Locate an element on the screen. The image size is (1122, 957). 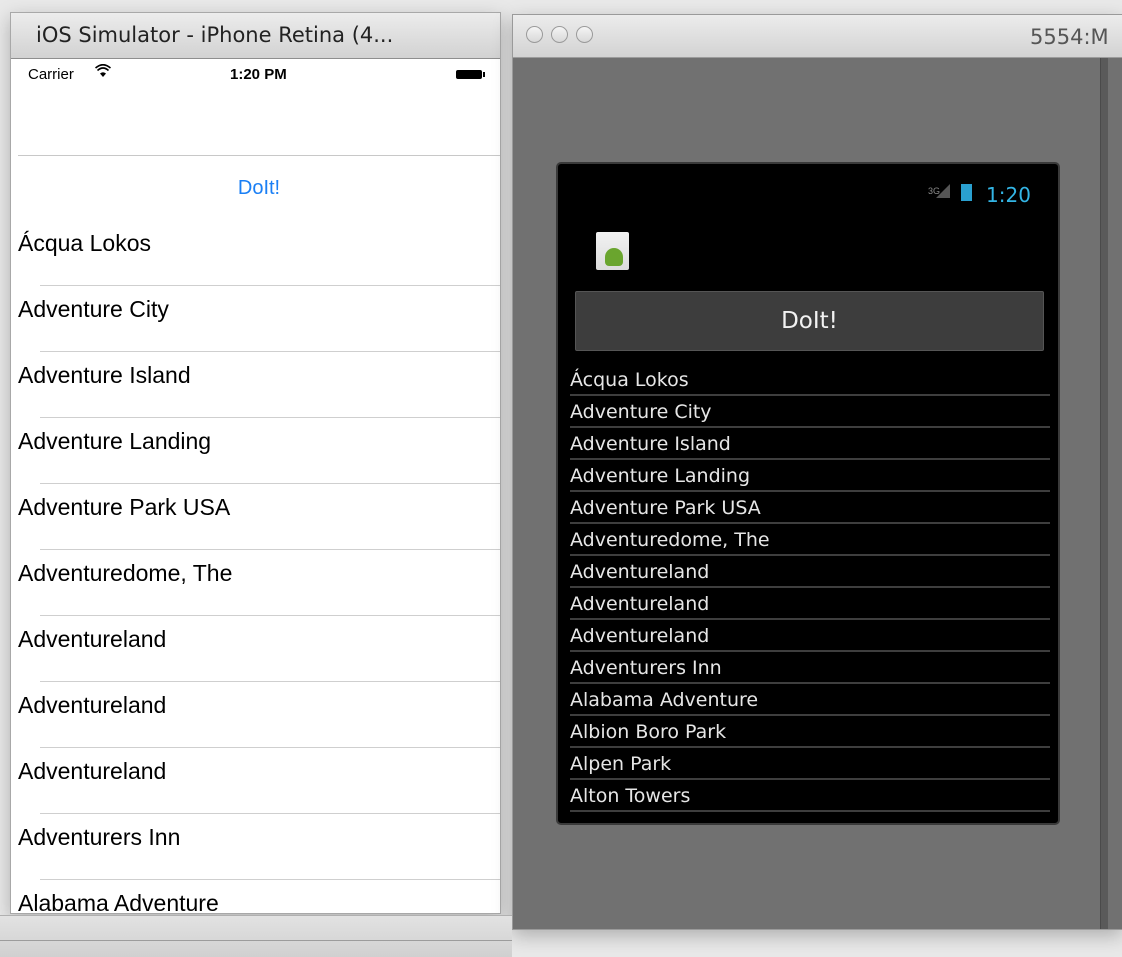
signal-icon is located at coordinates (943, 191).